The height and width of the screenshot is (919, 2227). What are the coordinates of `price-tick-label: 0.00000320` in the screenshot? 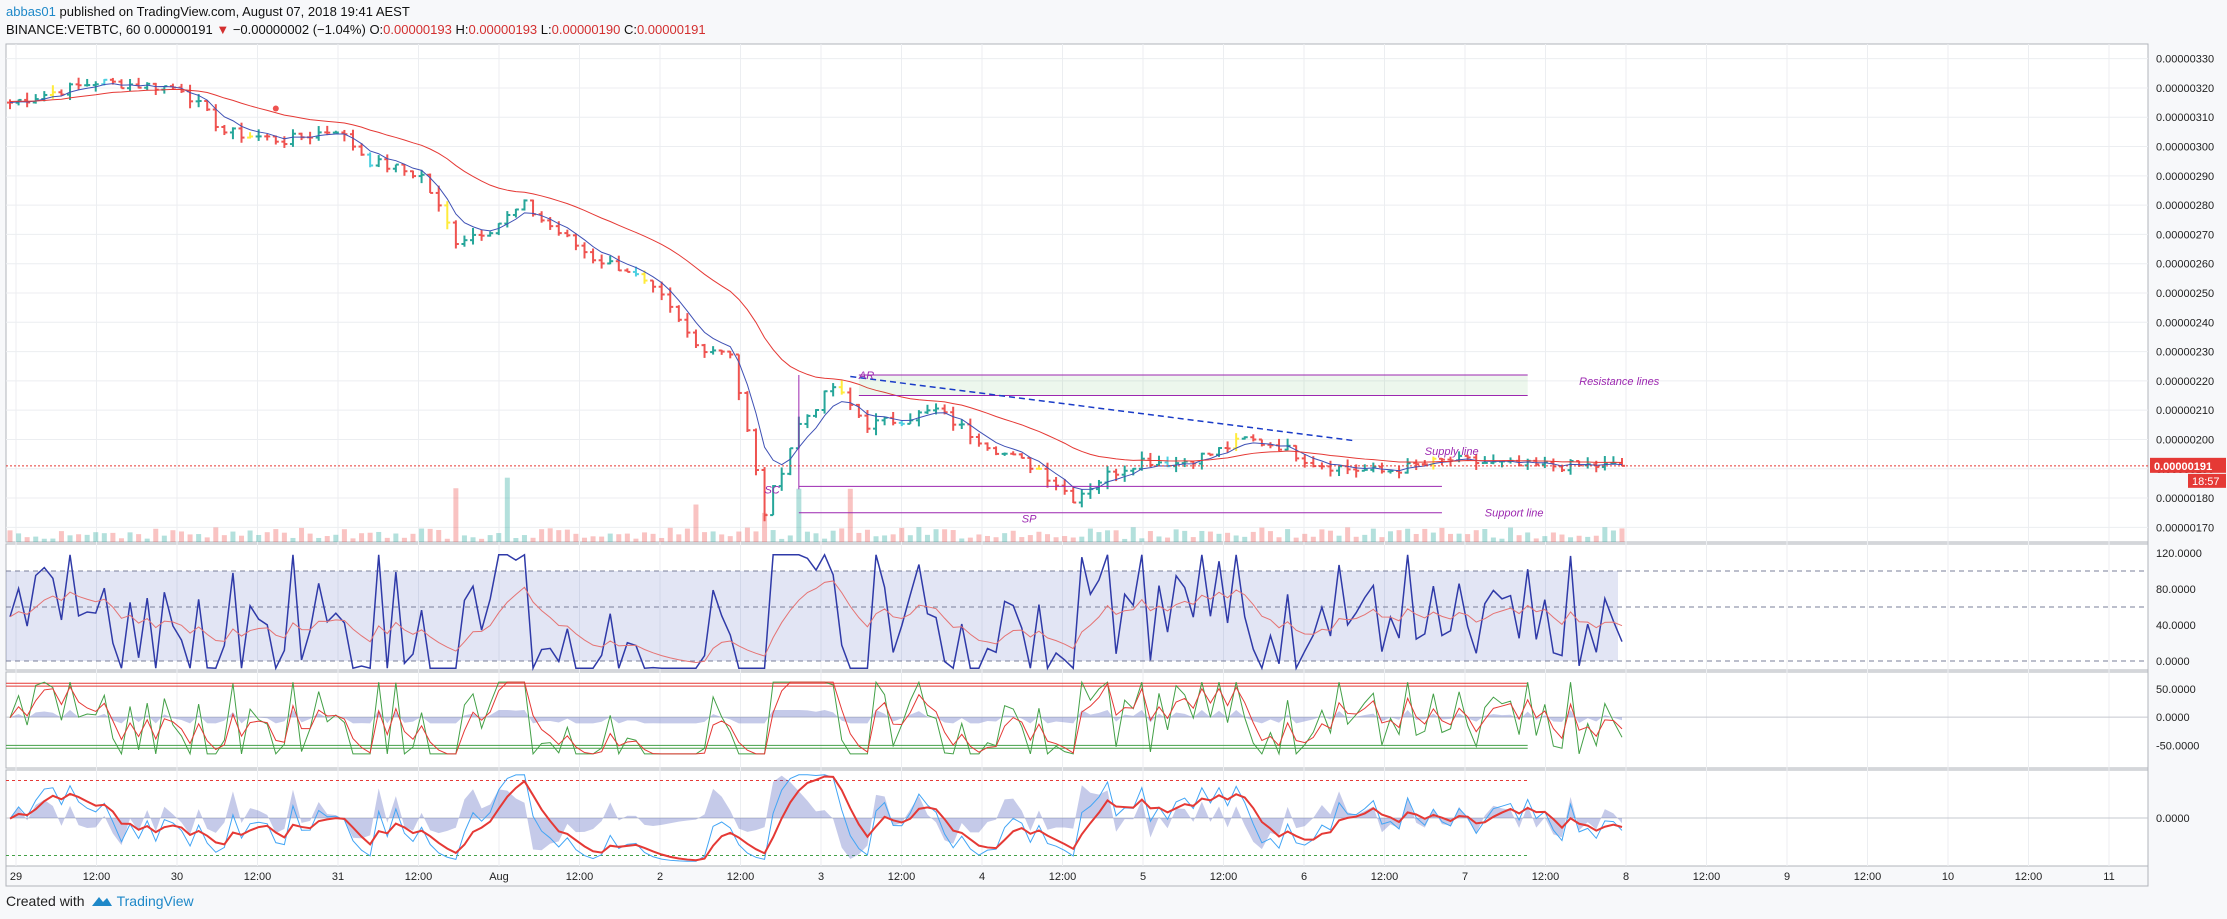 It's located at (2185, 89).